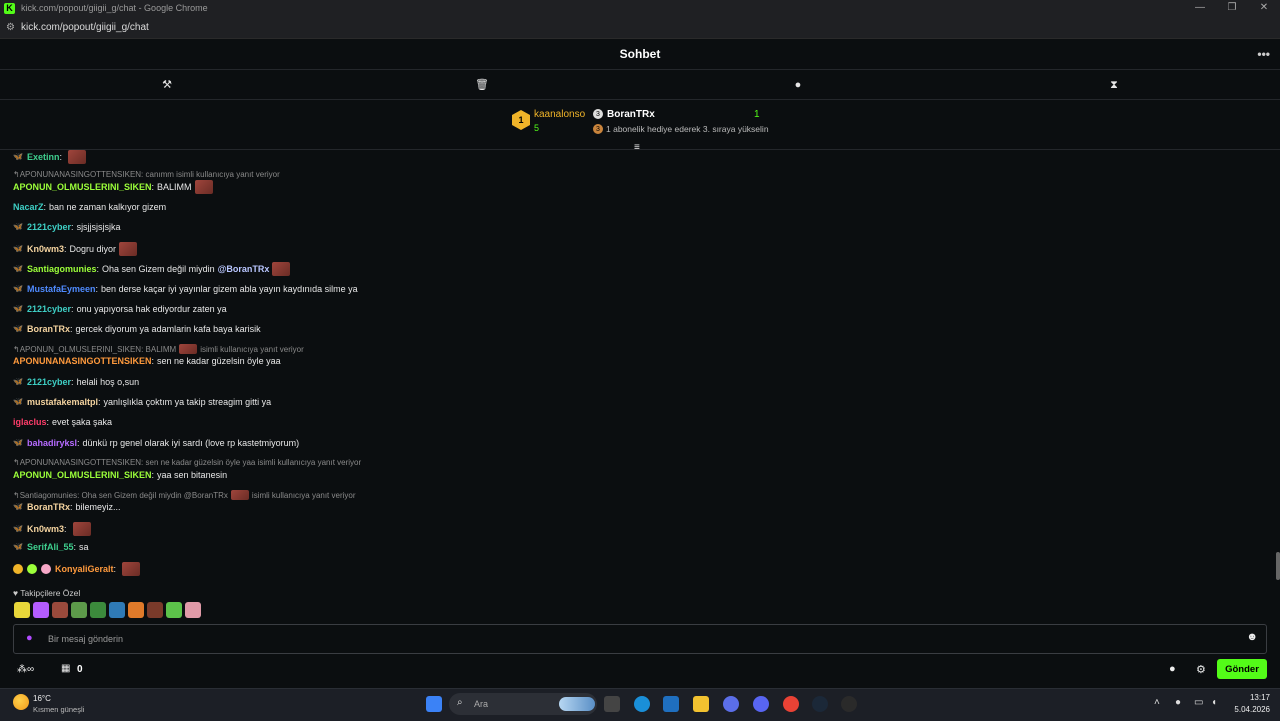 The image size is (1280, 721). I want to click on restore-button: ❐, so click(1232, 8).